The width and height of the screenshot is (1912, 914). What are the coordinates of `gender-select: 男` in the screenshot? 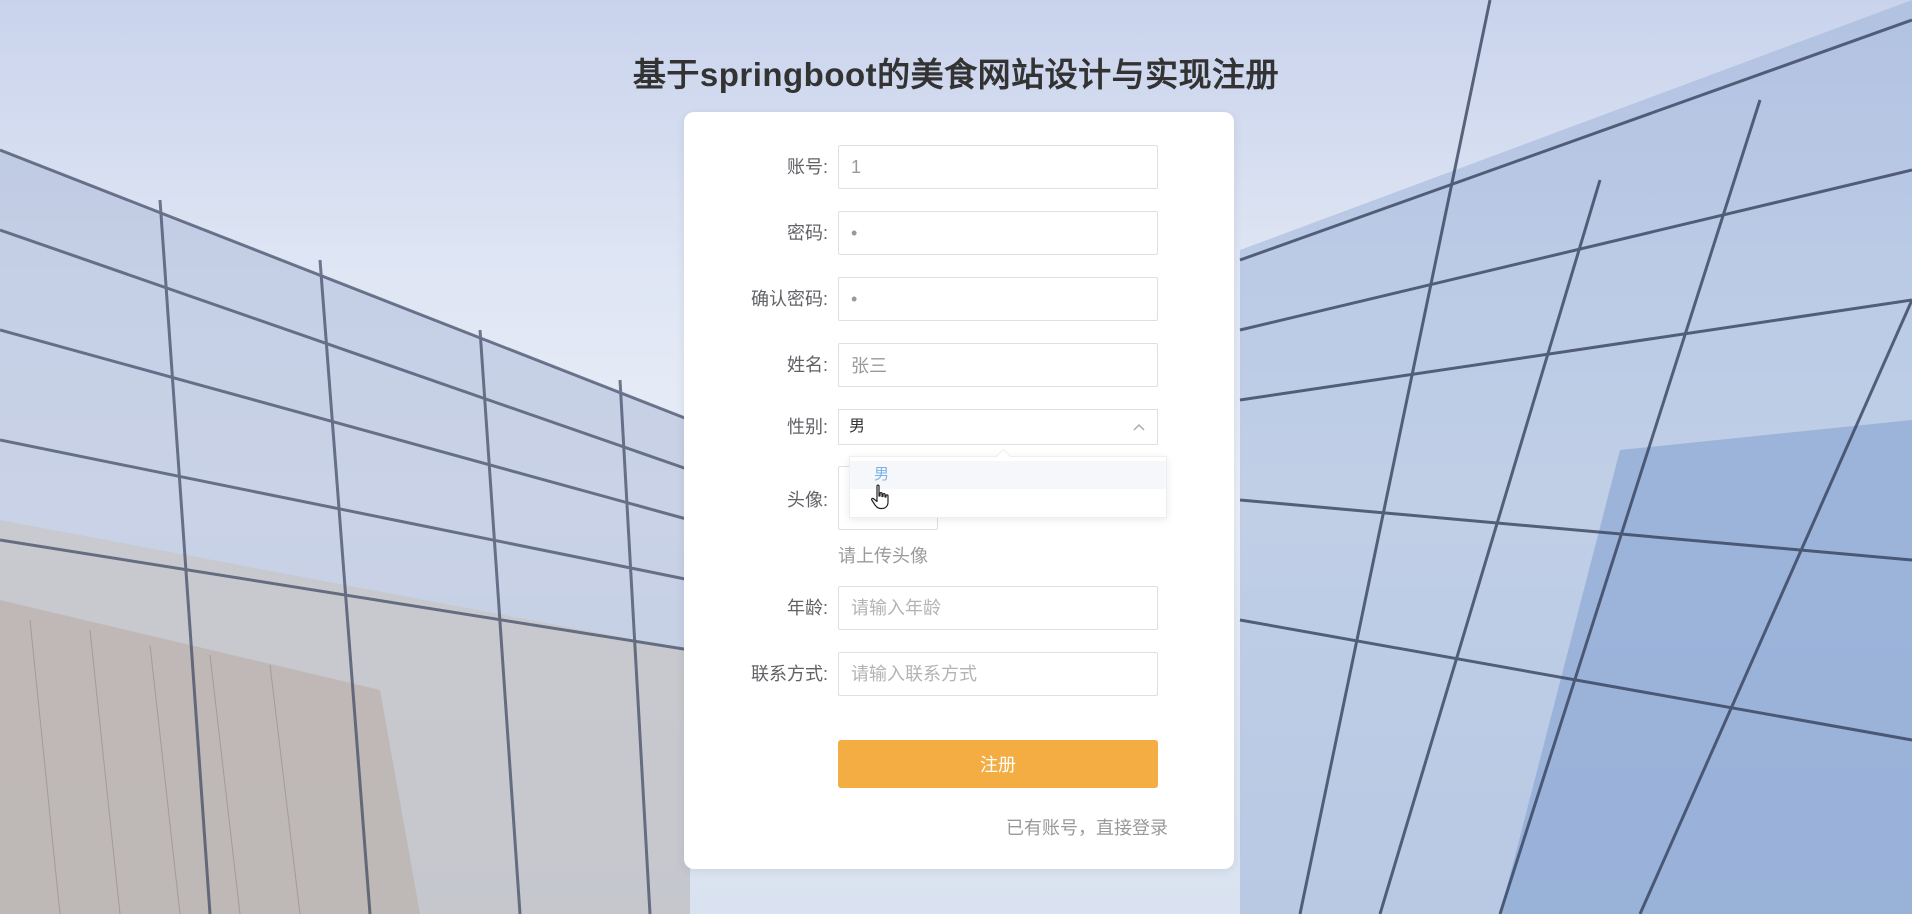 It's located at (998, 427).